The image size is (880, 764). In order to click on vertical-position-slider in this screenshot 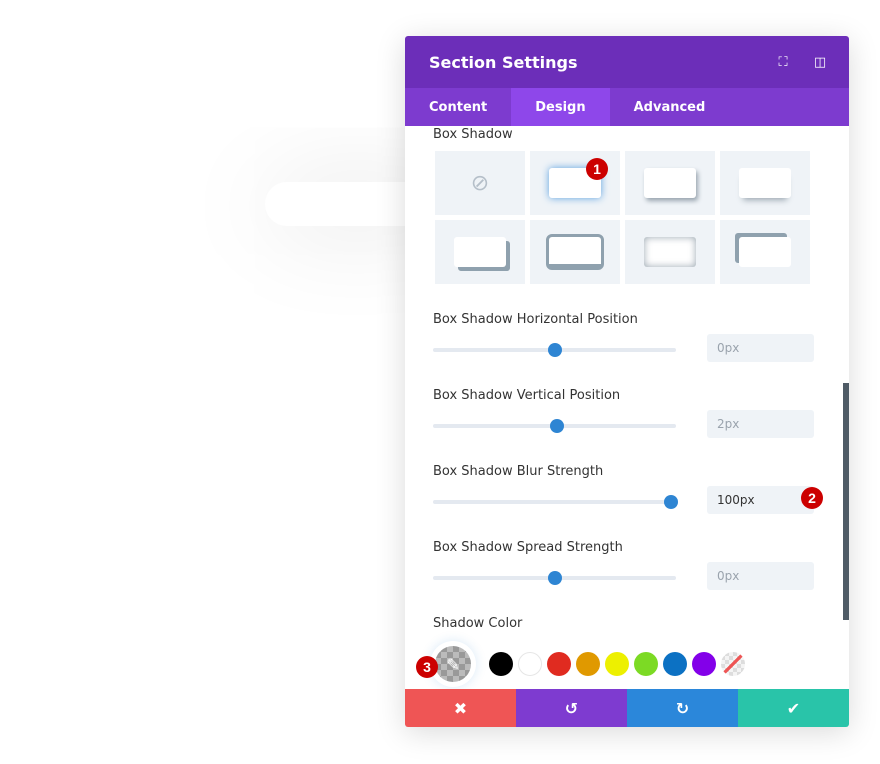, I will do `click(554, 426)`.